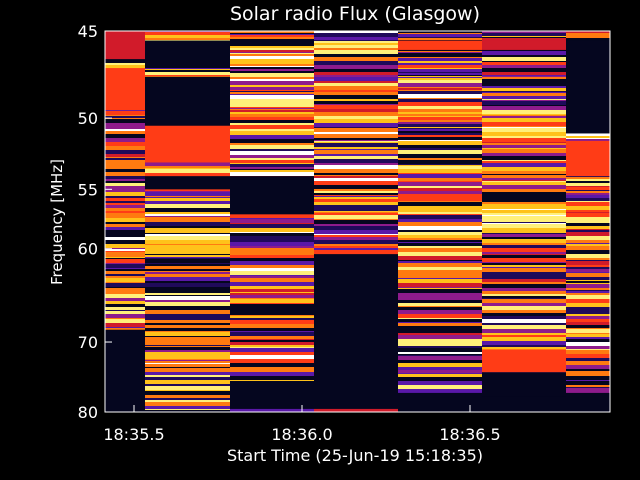 This screenshot has height=480, width=640. I want to click on y-axis-label: Frequency [MHz], so click(57, 222).